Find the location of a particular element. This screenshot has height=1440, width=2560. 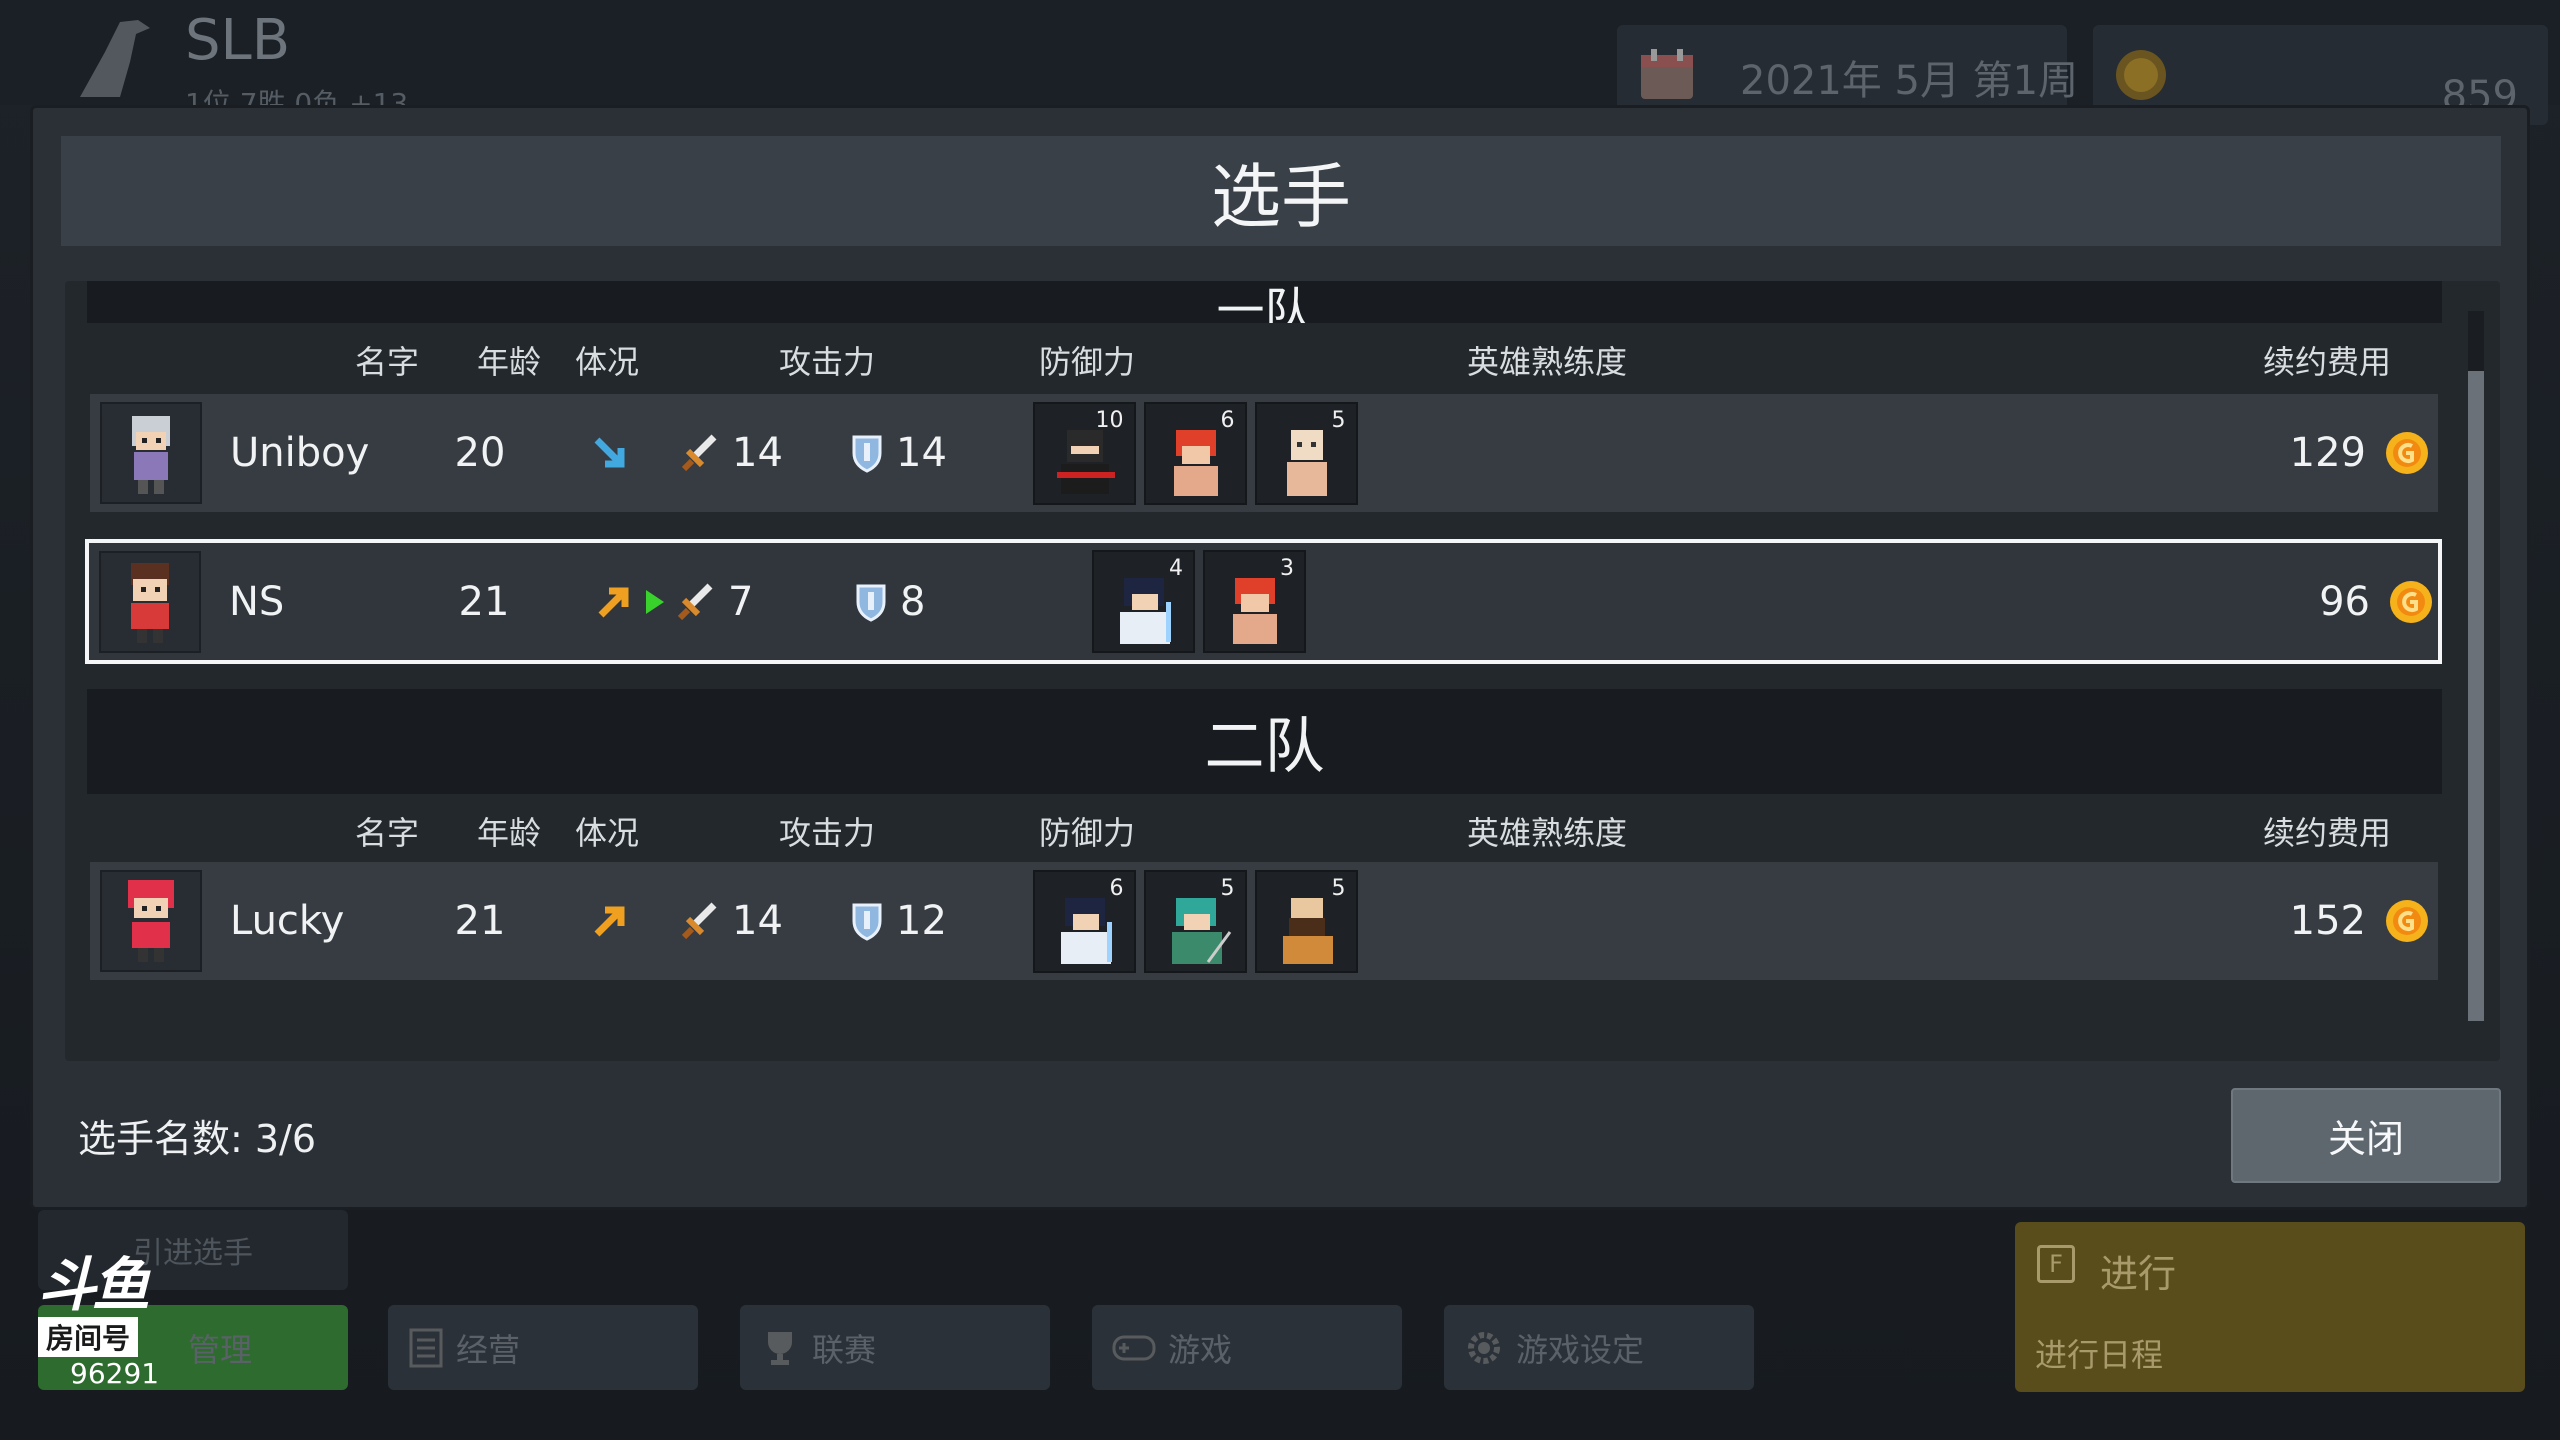

player-name: Lucky is located at coordinates (287, 921).